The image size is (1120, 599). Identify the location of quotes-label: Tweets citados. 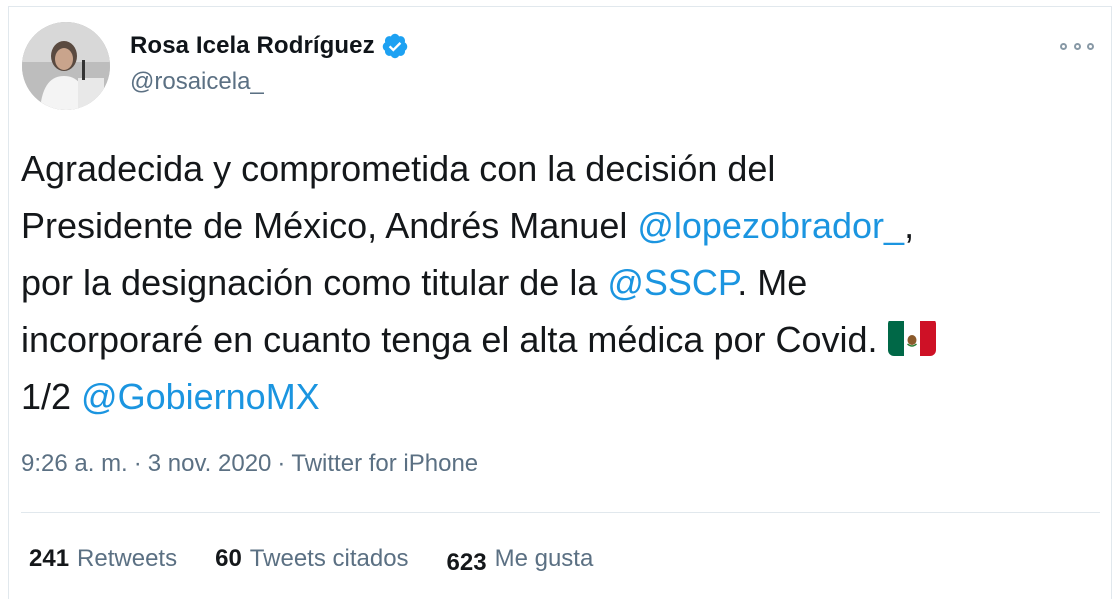
(329, 558).